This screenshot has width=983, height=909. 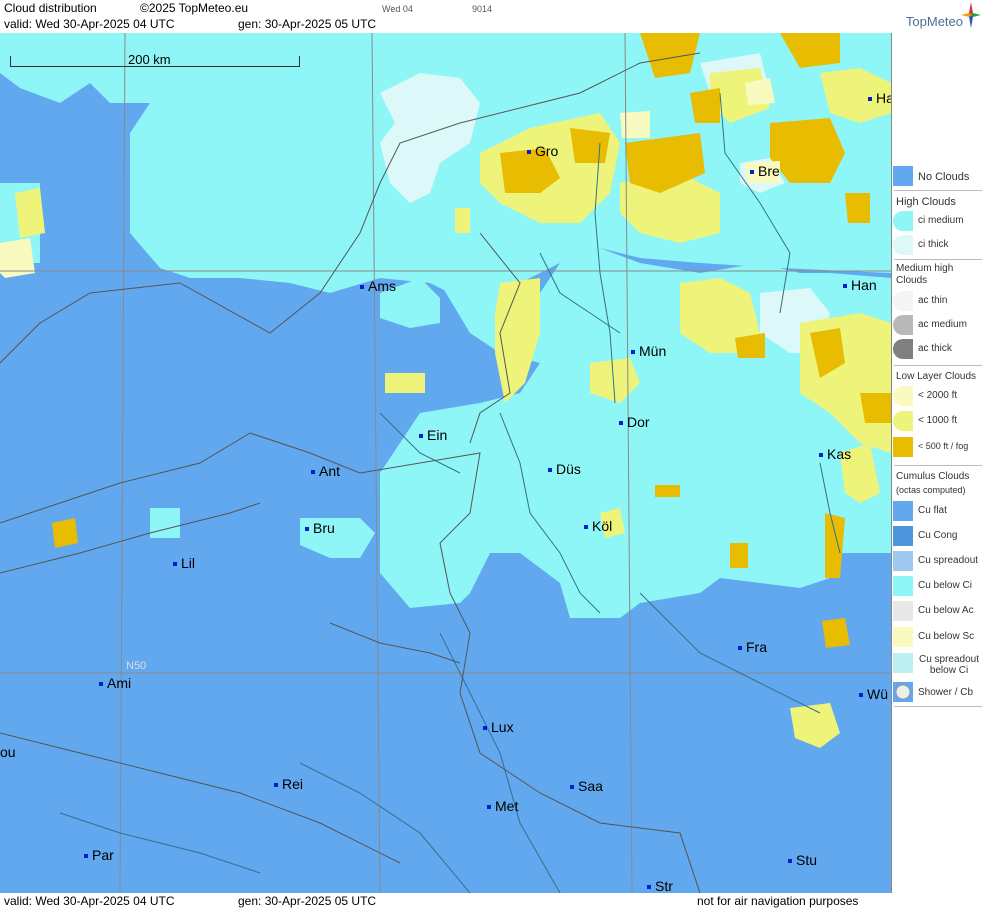 I want to click on header-small-b: 9014, so click(x=482, y=9).